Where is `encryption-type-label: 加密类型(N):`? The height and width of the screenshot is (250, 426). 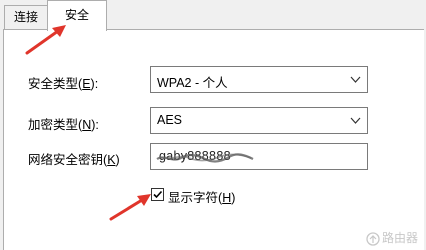 encryption-type-label: 加密类型(N): is located at coordinates (63, 125).